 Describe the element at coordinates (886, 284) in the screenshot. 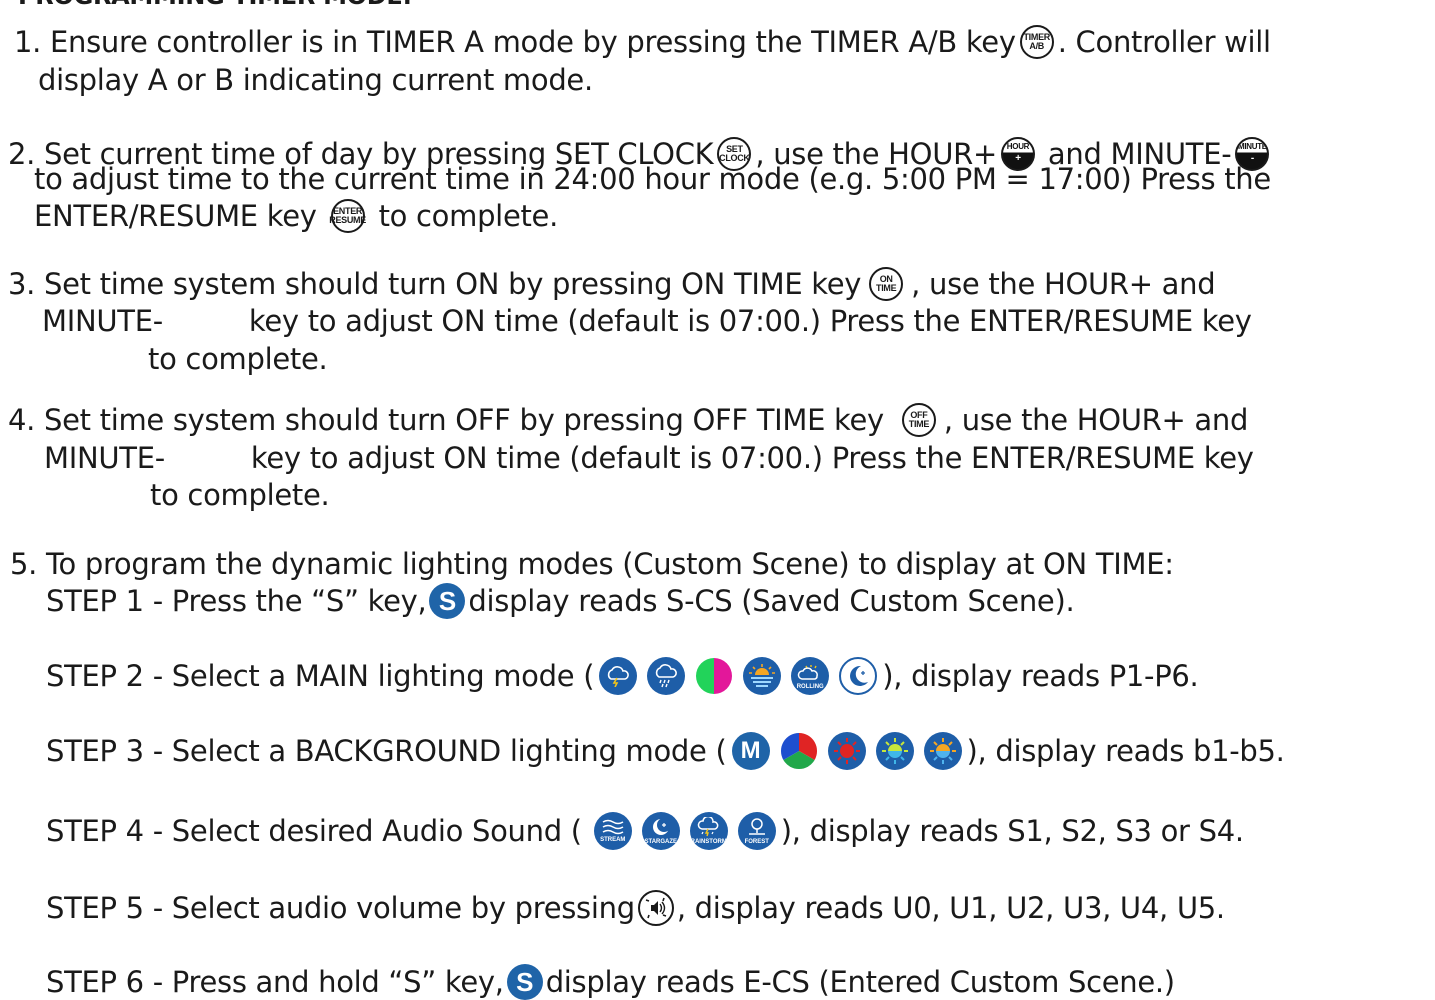

I see `on-time-key: ON TIME` at that location.